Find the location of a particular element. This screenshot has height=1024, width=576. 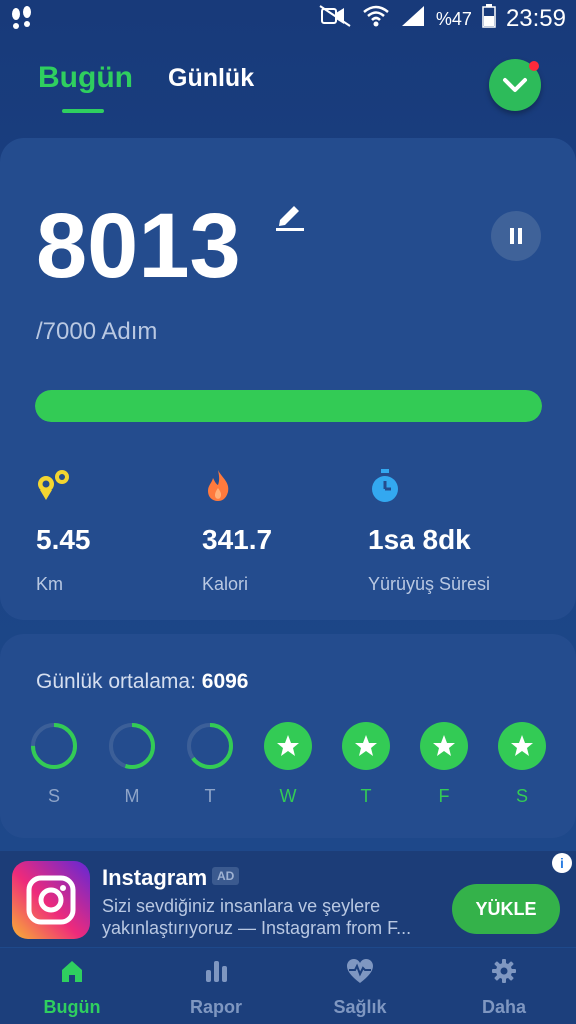

week-progress: SMTWTFS is located at coordinates (288, 777).